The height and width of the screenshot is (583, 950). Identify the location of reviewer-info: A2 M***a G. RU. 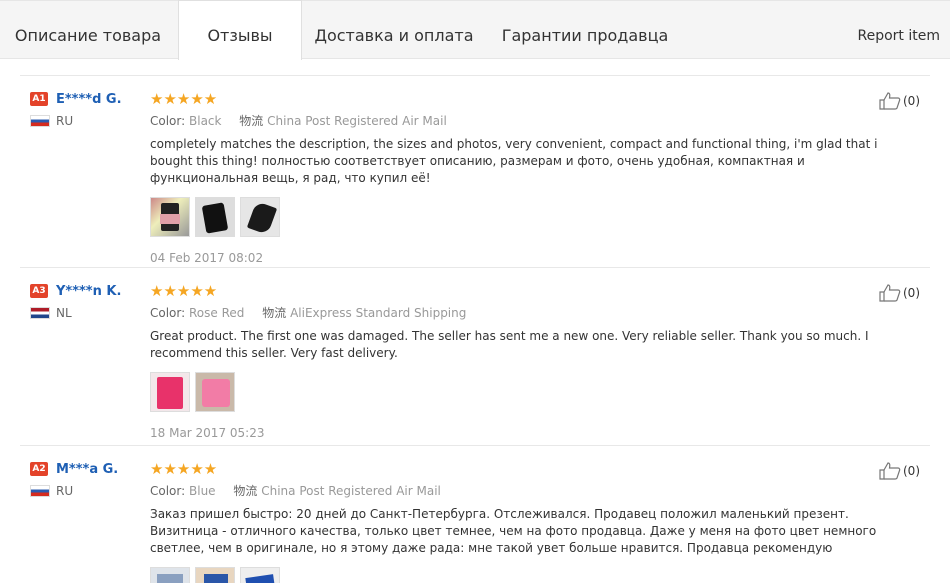
(74, 479).